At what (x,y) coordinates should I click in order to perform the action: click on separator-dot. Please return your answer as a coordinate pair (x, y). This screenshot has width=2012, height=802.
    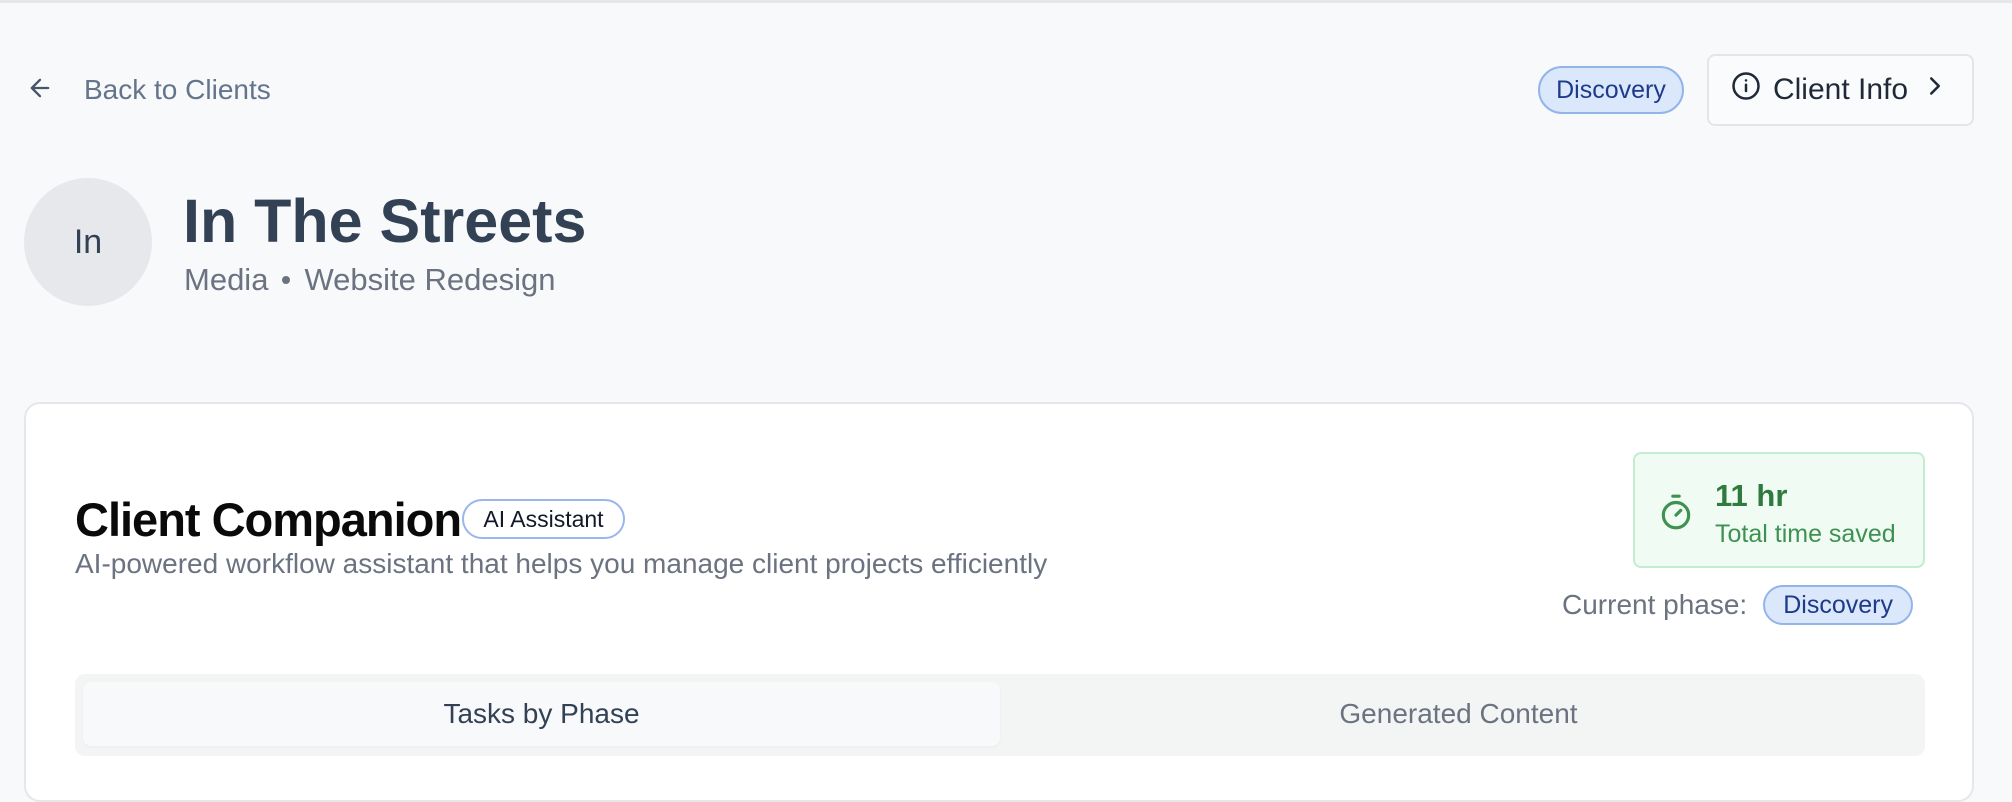
    Looking at the image, I should click on (286, 280).